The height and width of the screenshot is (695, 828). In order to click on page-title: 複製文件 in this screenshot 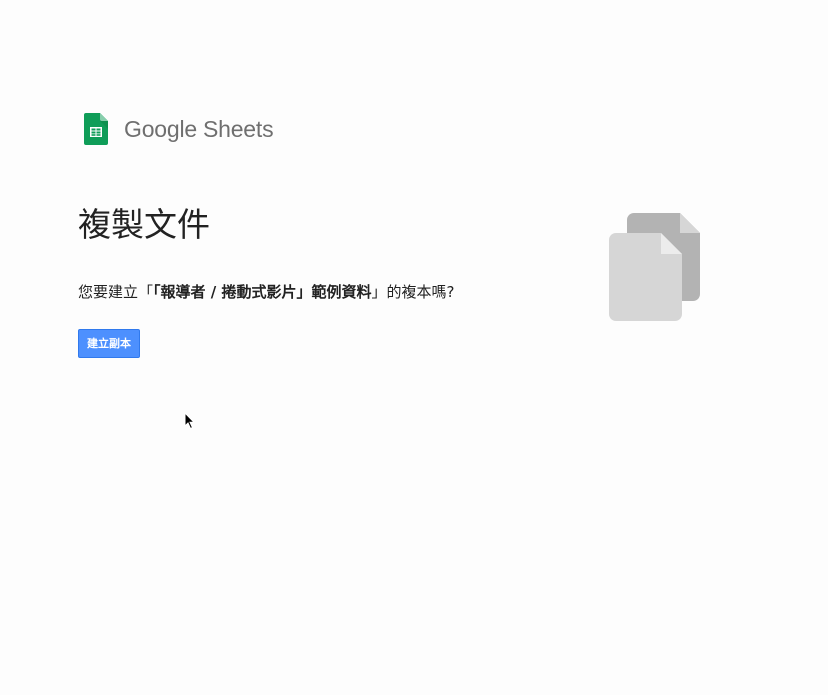, I will do `click(144, 224)`.